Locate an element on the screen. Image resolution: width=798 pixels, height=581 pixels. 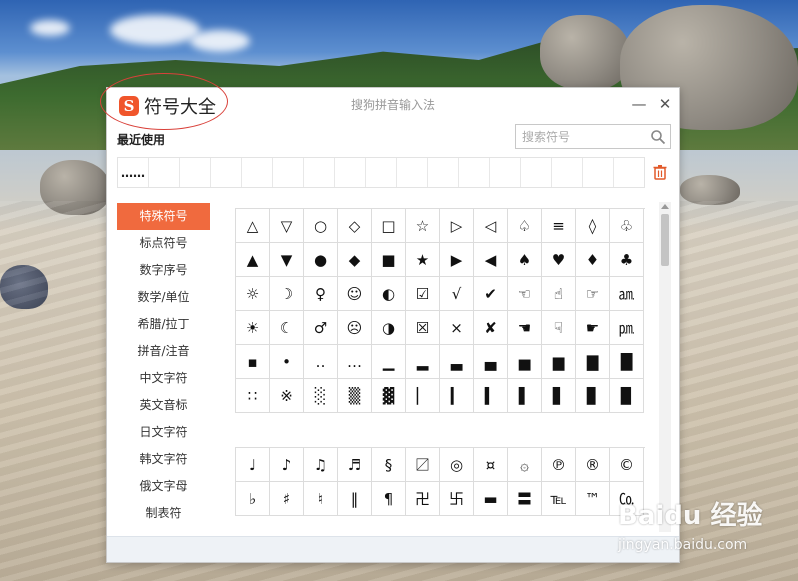
symbol-cell: ♧ is located at coordinates (627, 226).